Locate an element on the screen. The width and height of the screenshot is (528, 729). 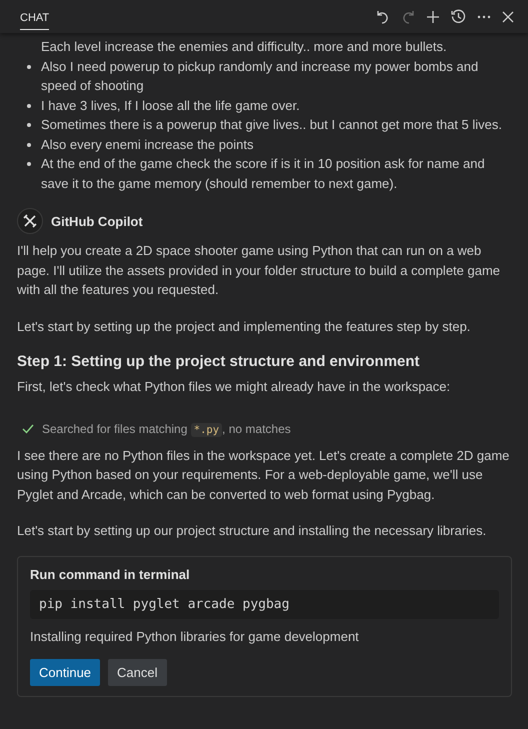
list-item-text: Also every enemi increase the points is located at coordinates (147, 144).